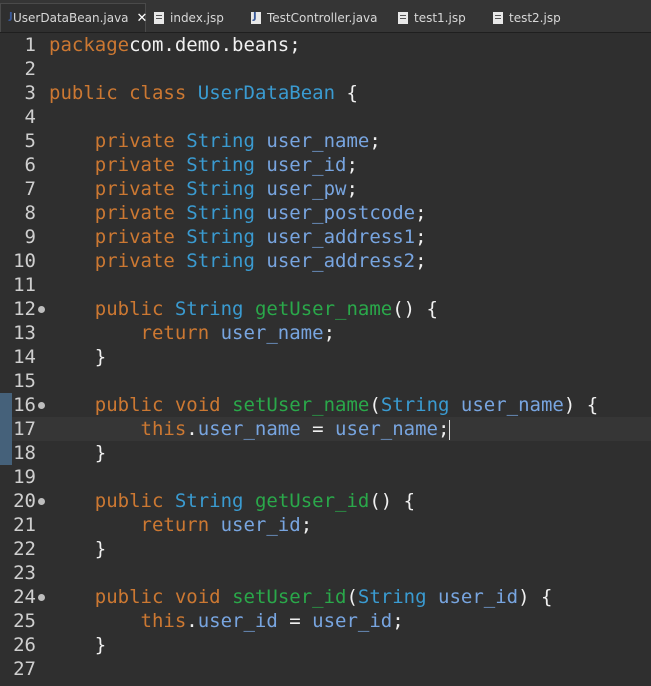 Image resolution: width=651 pixels, height=686 pixels. What do you see at coordinates (24, 333) in the screenshot?
I see `line-number: 13` at bounding box center [24, 333].